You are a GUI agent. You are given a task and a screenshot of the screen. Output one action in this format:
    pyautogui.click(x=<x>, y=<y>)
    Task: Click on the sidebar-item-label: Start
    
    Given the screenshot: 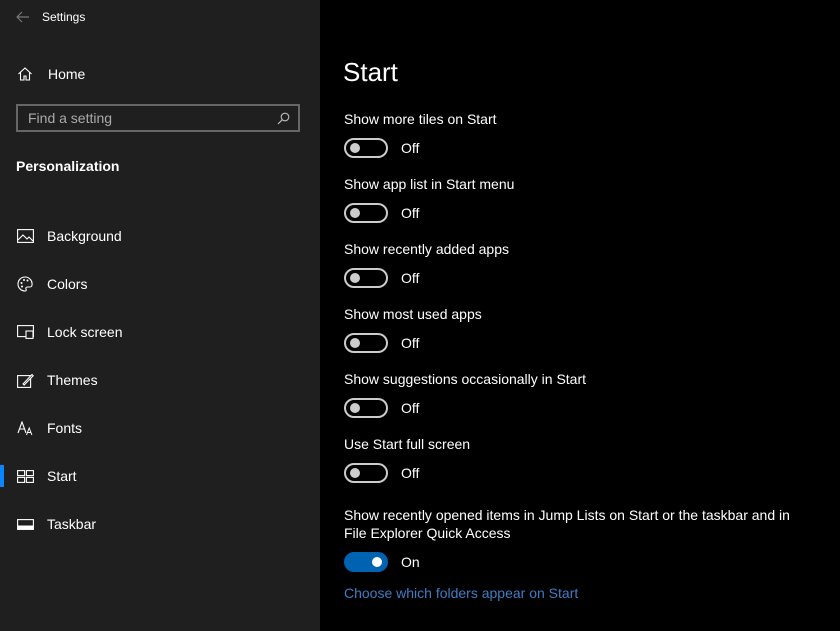 What is the action you would take?
    pyautogui.click(x=62, y=476)
    